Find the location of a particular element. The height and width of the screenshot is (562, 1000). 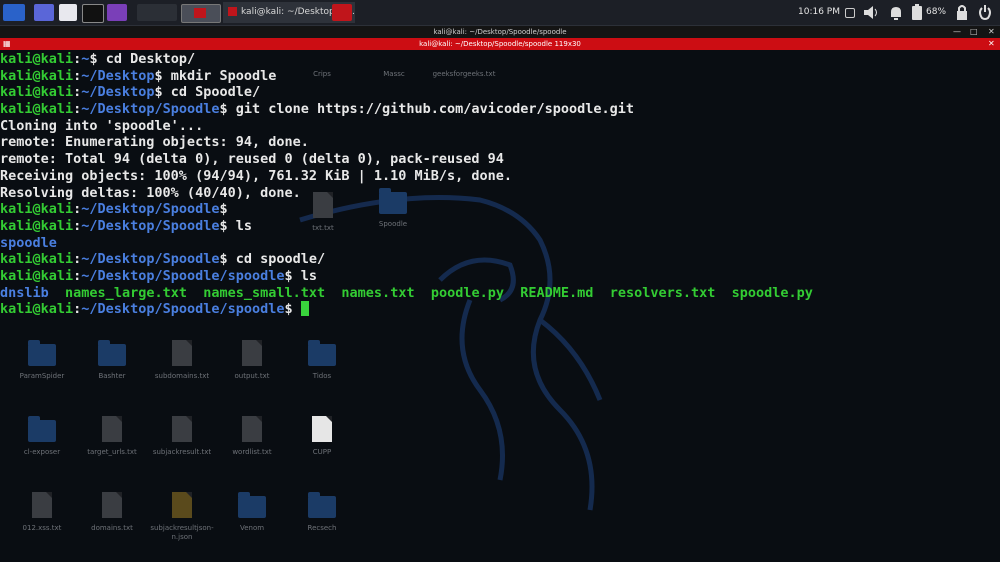

workspace-2-icon is located at coordinates (201, 13).